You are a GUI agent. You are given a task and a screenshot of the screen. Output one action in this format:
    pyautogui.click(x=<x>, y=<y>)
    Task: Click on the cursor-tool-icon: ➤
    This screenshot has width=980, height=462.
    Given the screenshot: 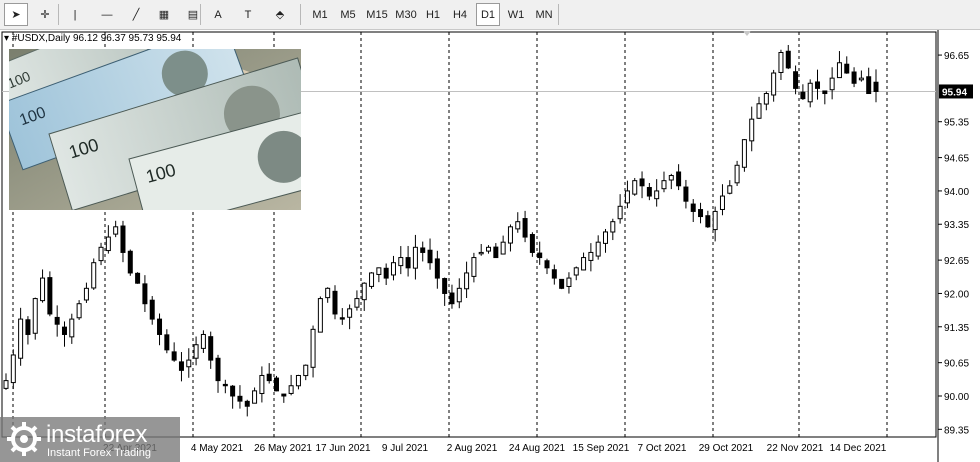 What is the action you would take?
    pyautogui.click(x=16, y=14)
    